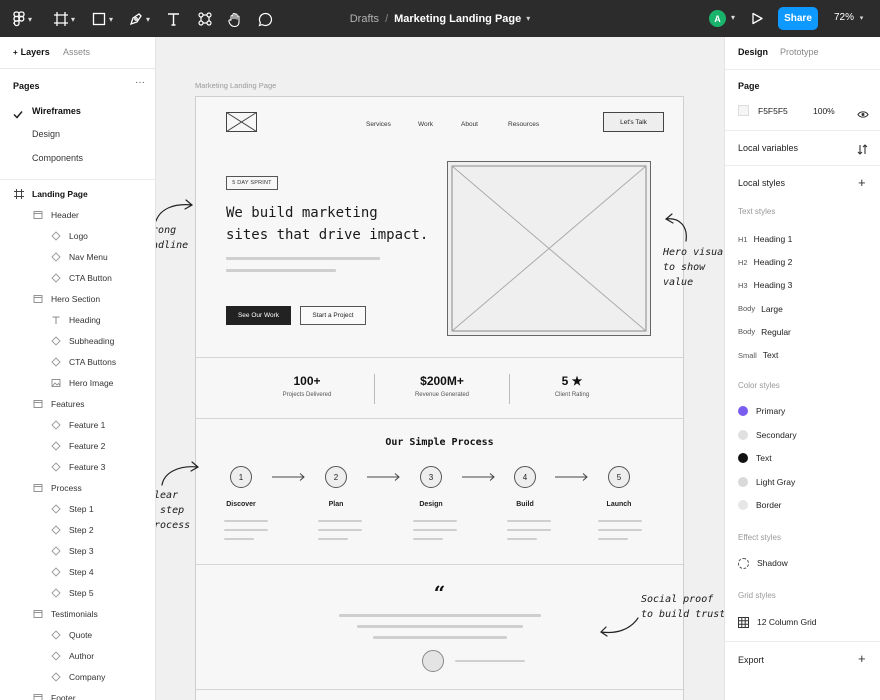 The image size is (880, 700). Describe the element at coordinates (172, 238) in the screenshot. I see `annotation-strong-headline: Strong headline` at that location.